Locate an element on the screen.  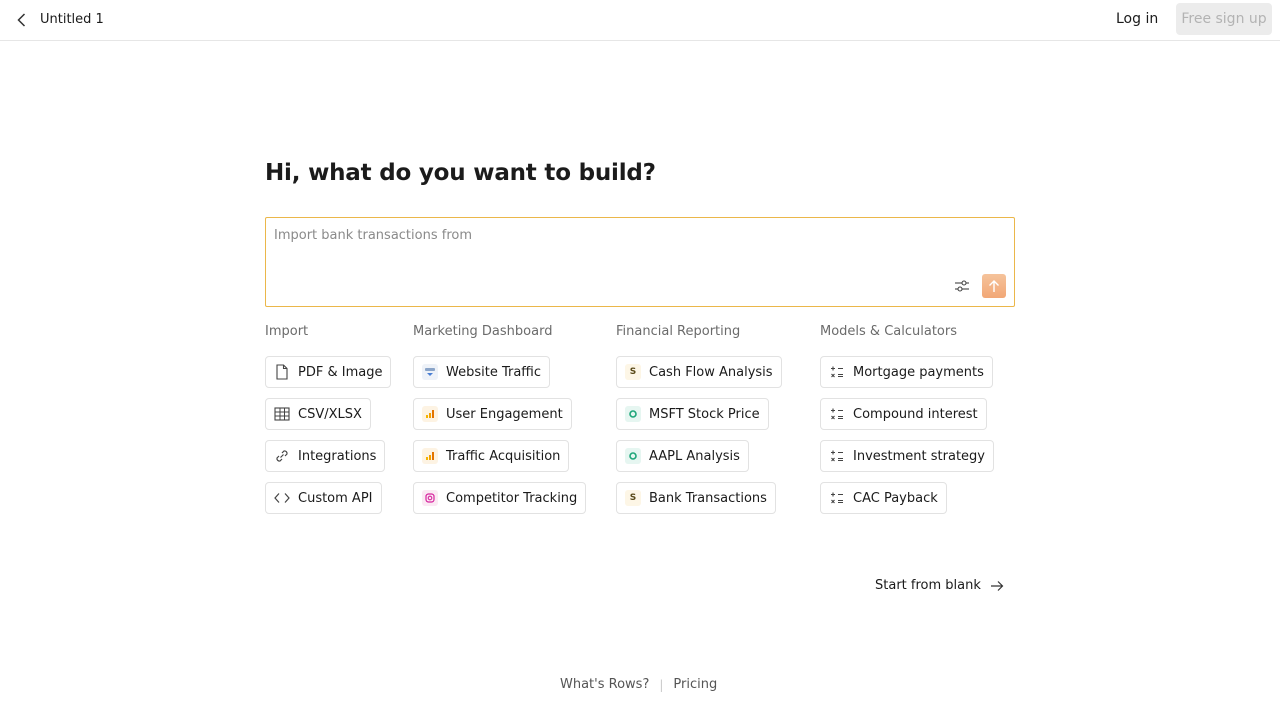
column-title-import: Import is located at coordinates (287, 331).